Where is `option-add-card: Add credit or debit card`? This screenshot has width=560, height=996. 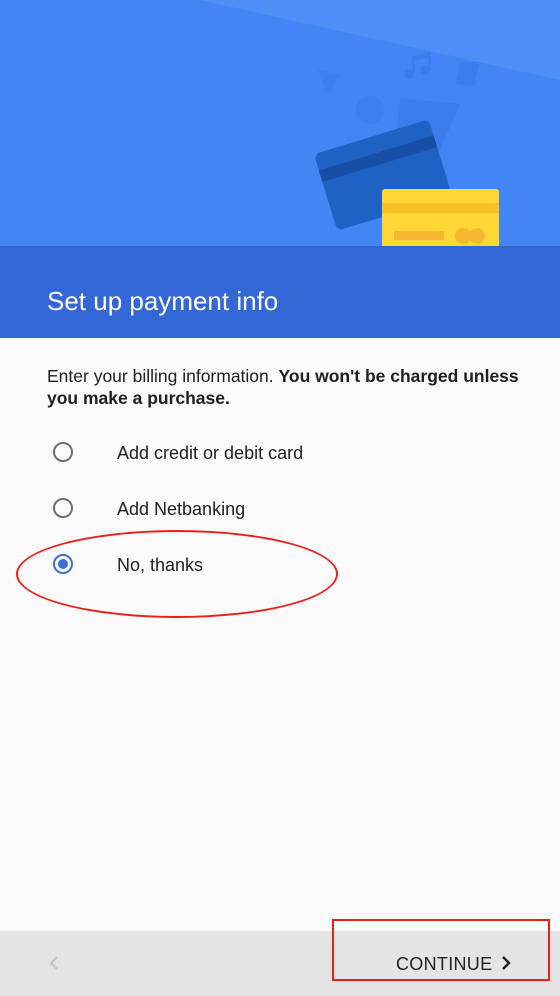
option-add-card: Add credit or debit card is located at coordinates (280, 454).